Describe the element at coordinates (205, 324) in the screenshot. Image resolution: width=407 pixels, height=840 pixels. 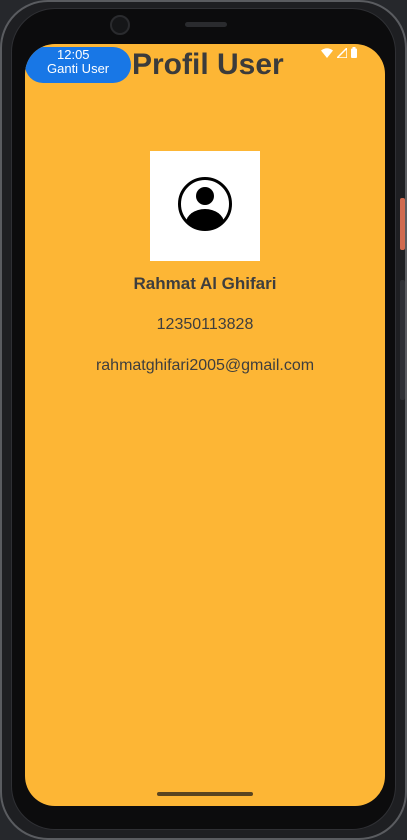
I see `user-id-number: 12350113828` at that location.